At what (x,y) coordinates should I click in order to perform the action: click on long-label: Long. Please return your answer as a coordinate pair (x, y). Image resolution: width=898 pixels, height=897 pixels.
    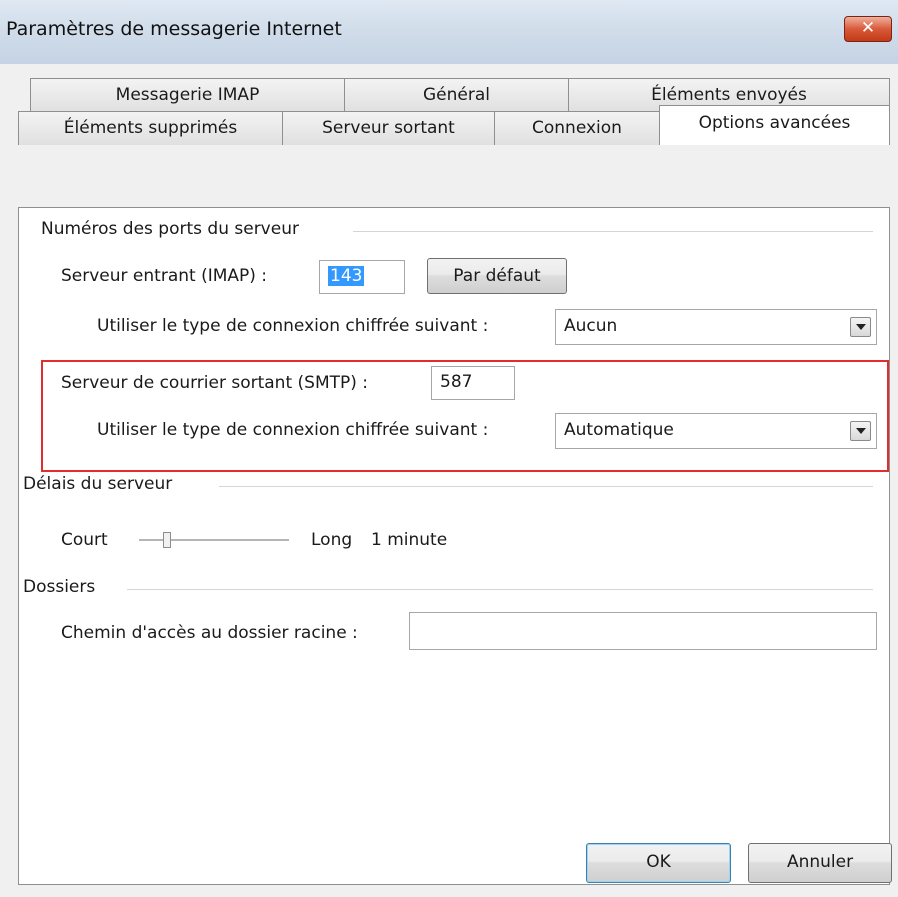
    Looking at the image, I should click on (332, 540).